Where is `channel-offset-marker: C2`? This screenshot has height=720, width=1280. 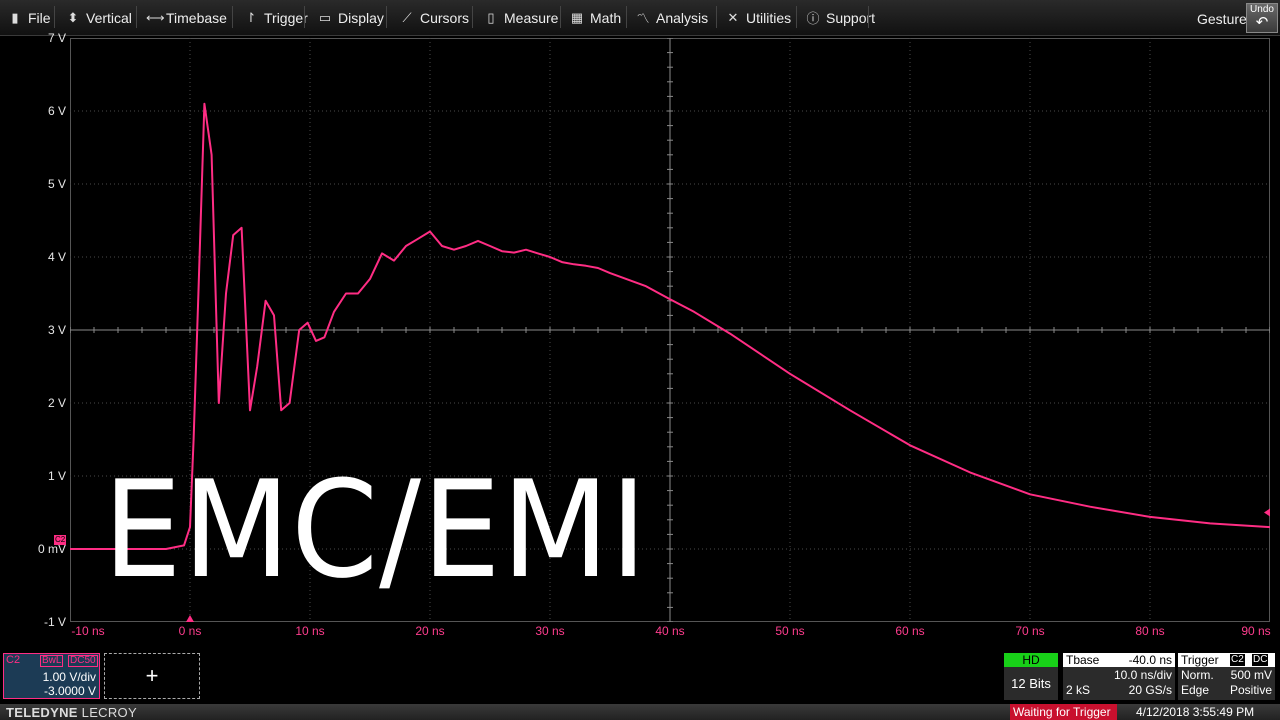 channel-offset-marker: C2 is located at coordinates (60, 540).